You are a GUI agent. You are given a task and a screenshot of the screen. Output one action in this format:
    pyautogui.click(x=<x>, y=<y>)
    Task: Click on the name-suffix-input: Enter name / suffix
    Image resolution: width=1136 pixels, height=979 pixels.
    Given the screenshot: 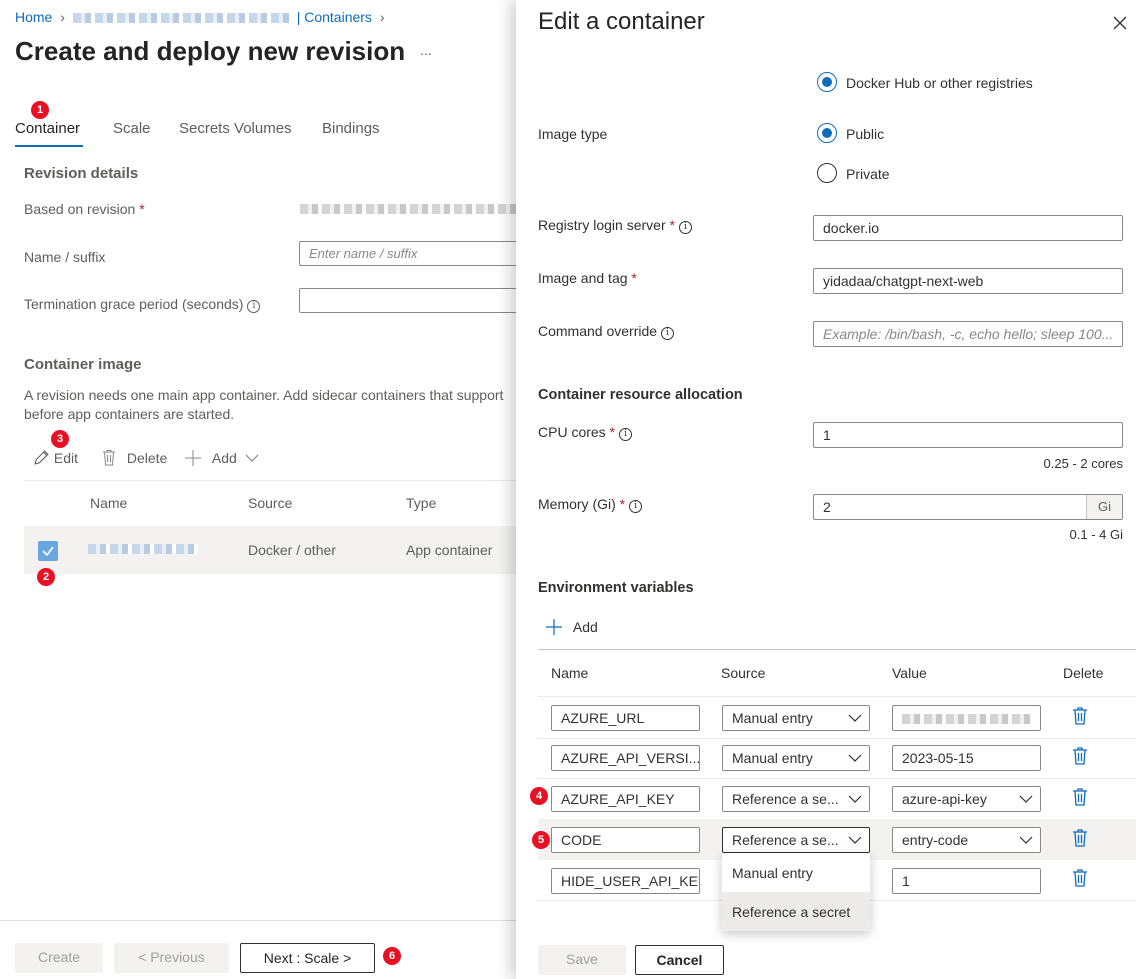 What is the action you would take?
    pyautogui.click(x=414, y=253)
    